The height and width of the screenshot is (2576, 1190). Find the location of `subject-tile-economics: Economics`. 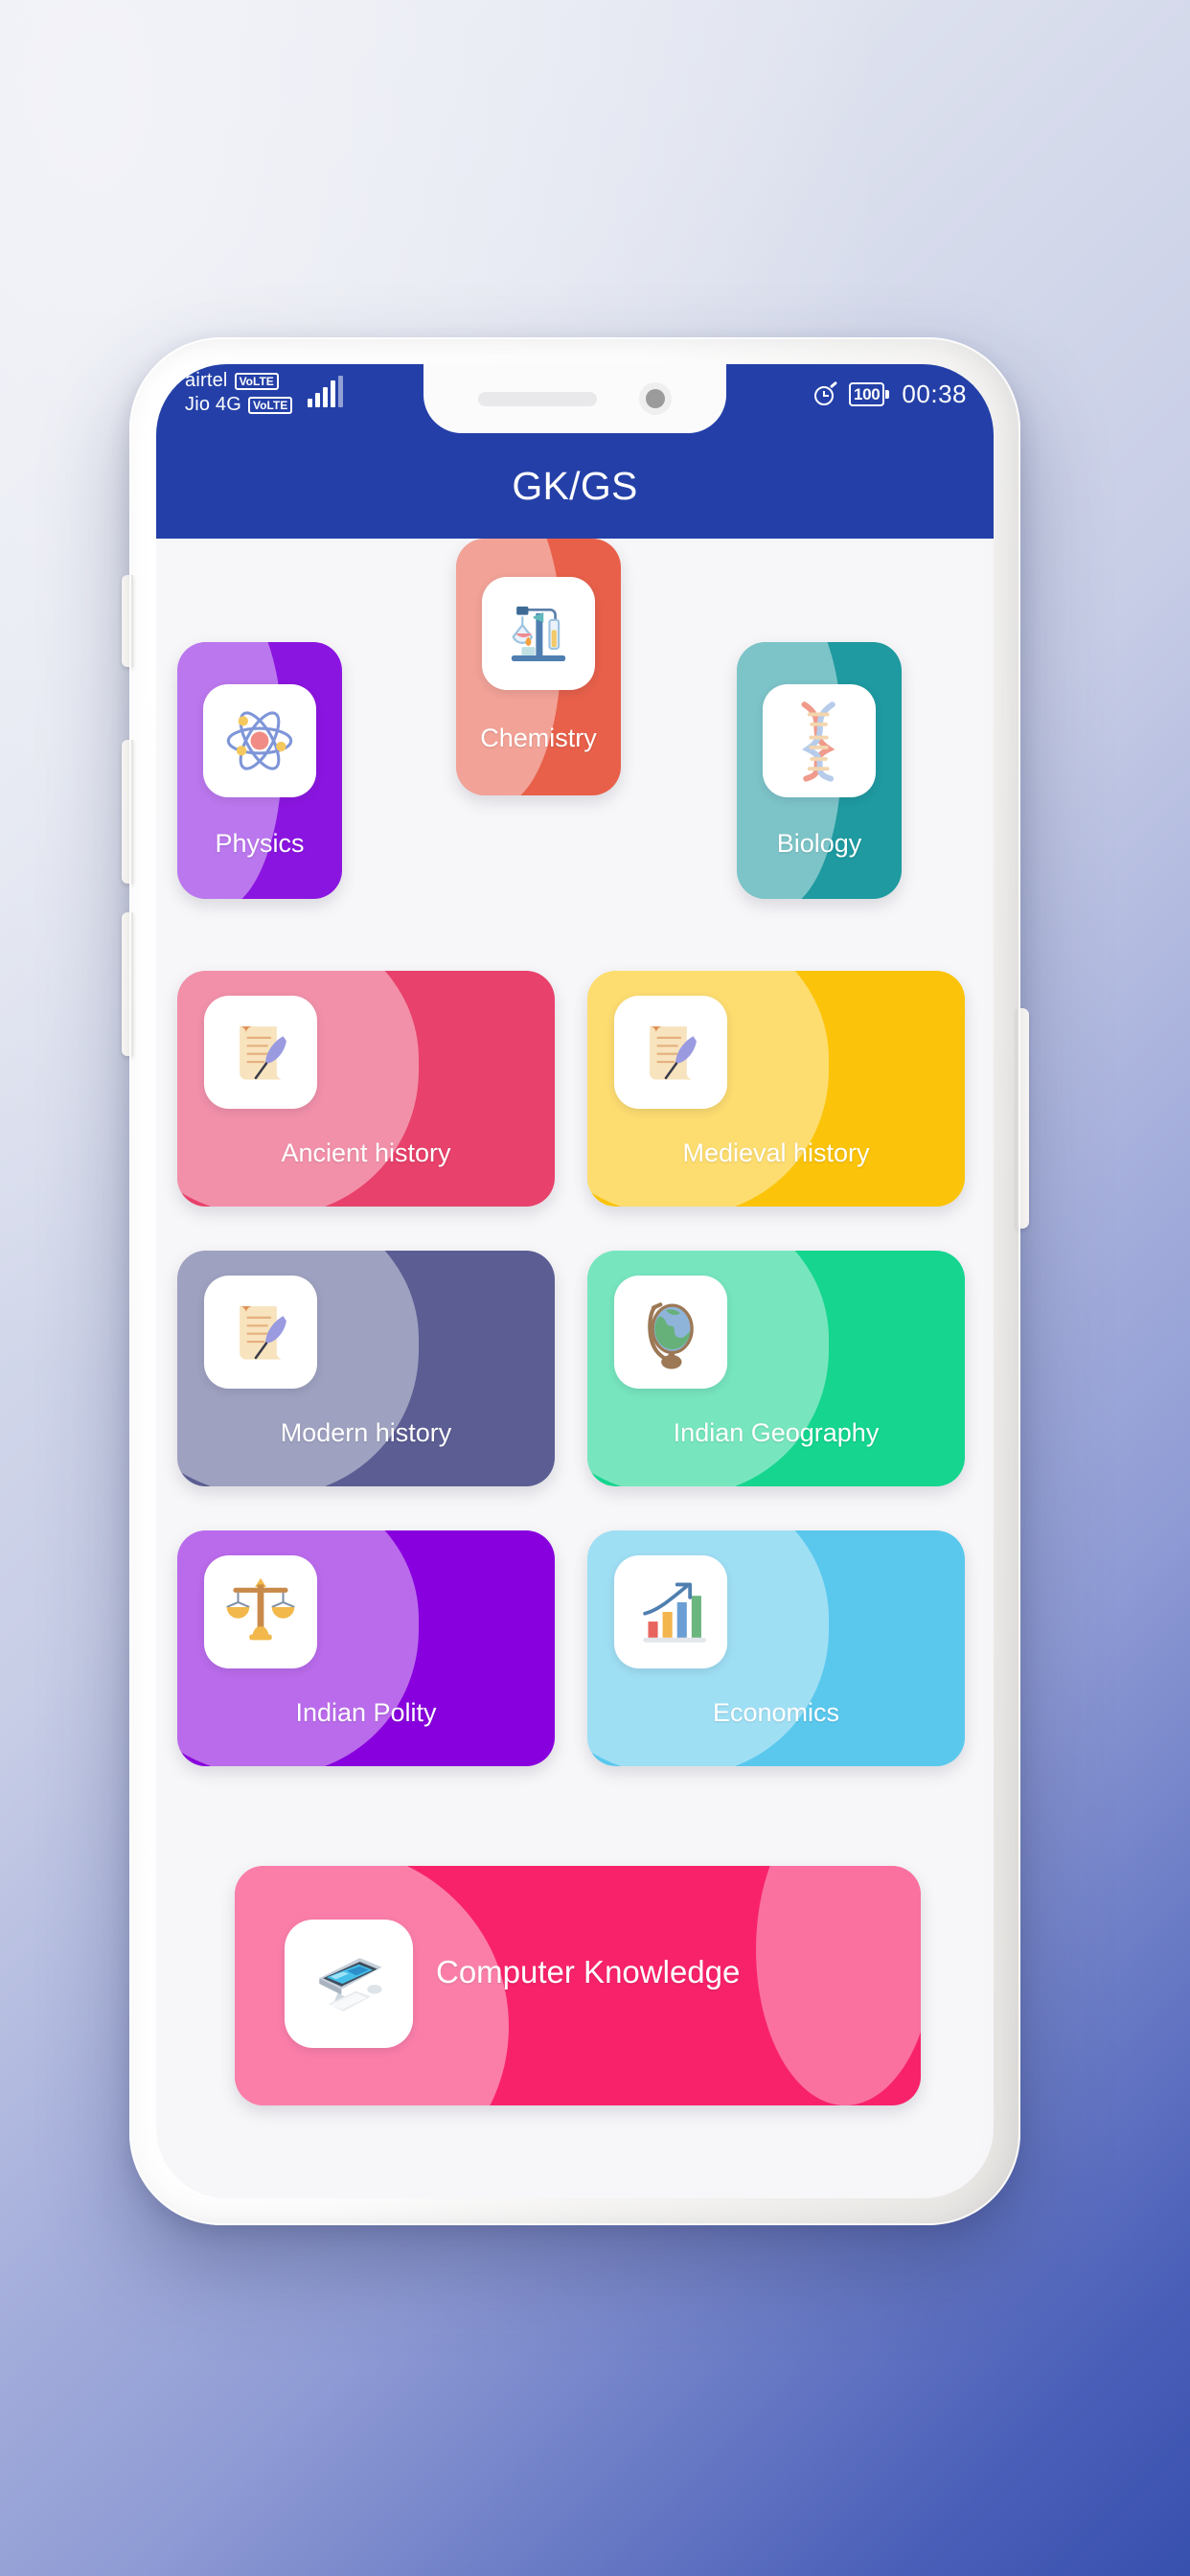

subject-tile-economics: Economics is located at coordinates (776, 1648).